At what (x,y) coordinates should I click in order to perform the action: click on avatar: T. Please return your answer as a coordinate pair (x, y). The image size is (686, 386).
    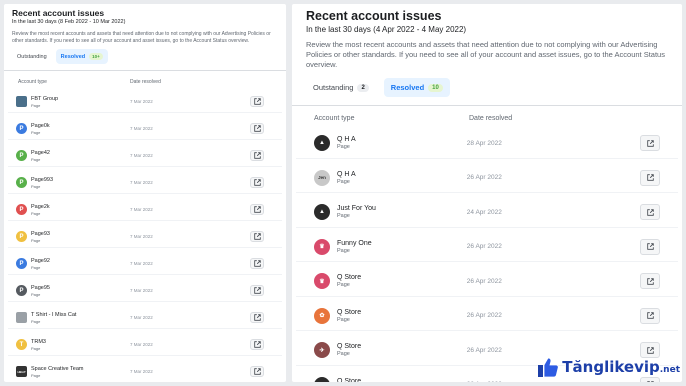
    Looking at the image, I should click on (21, 344).